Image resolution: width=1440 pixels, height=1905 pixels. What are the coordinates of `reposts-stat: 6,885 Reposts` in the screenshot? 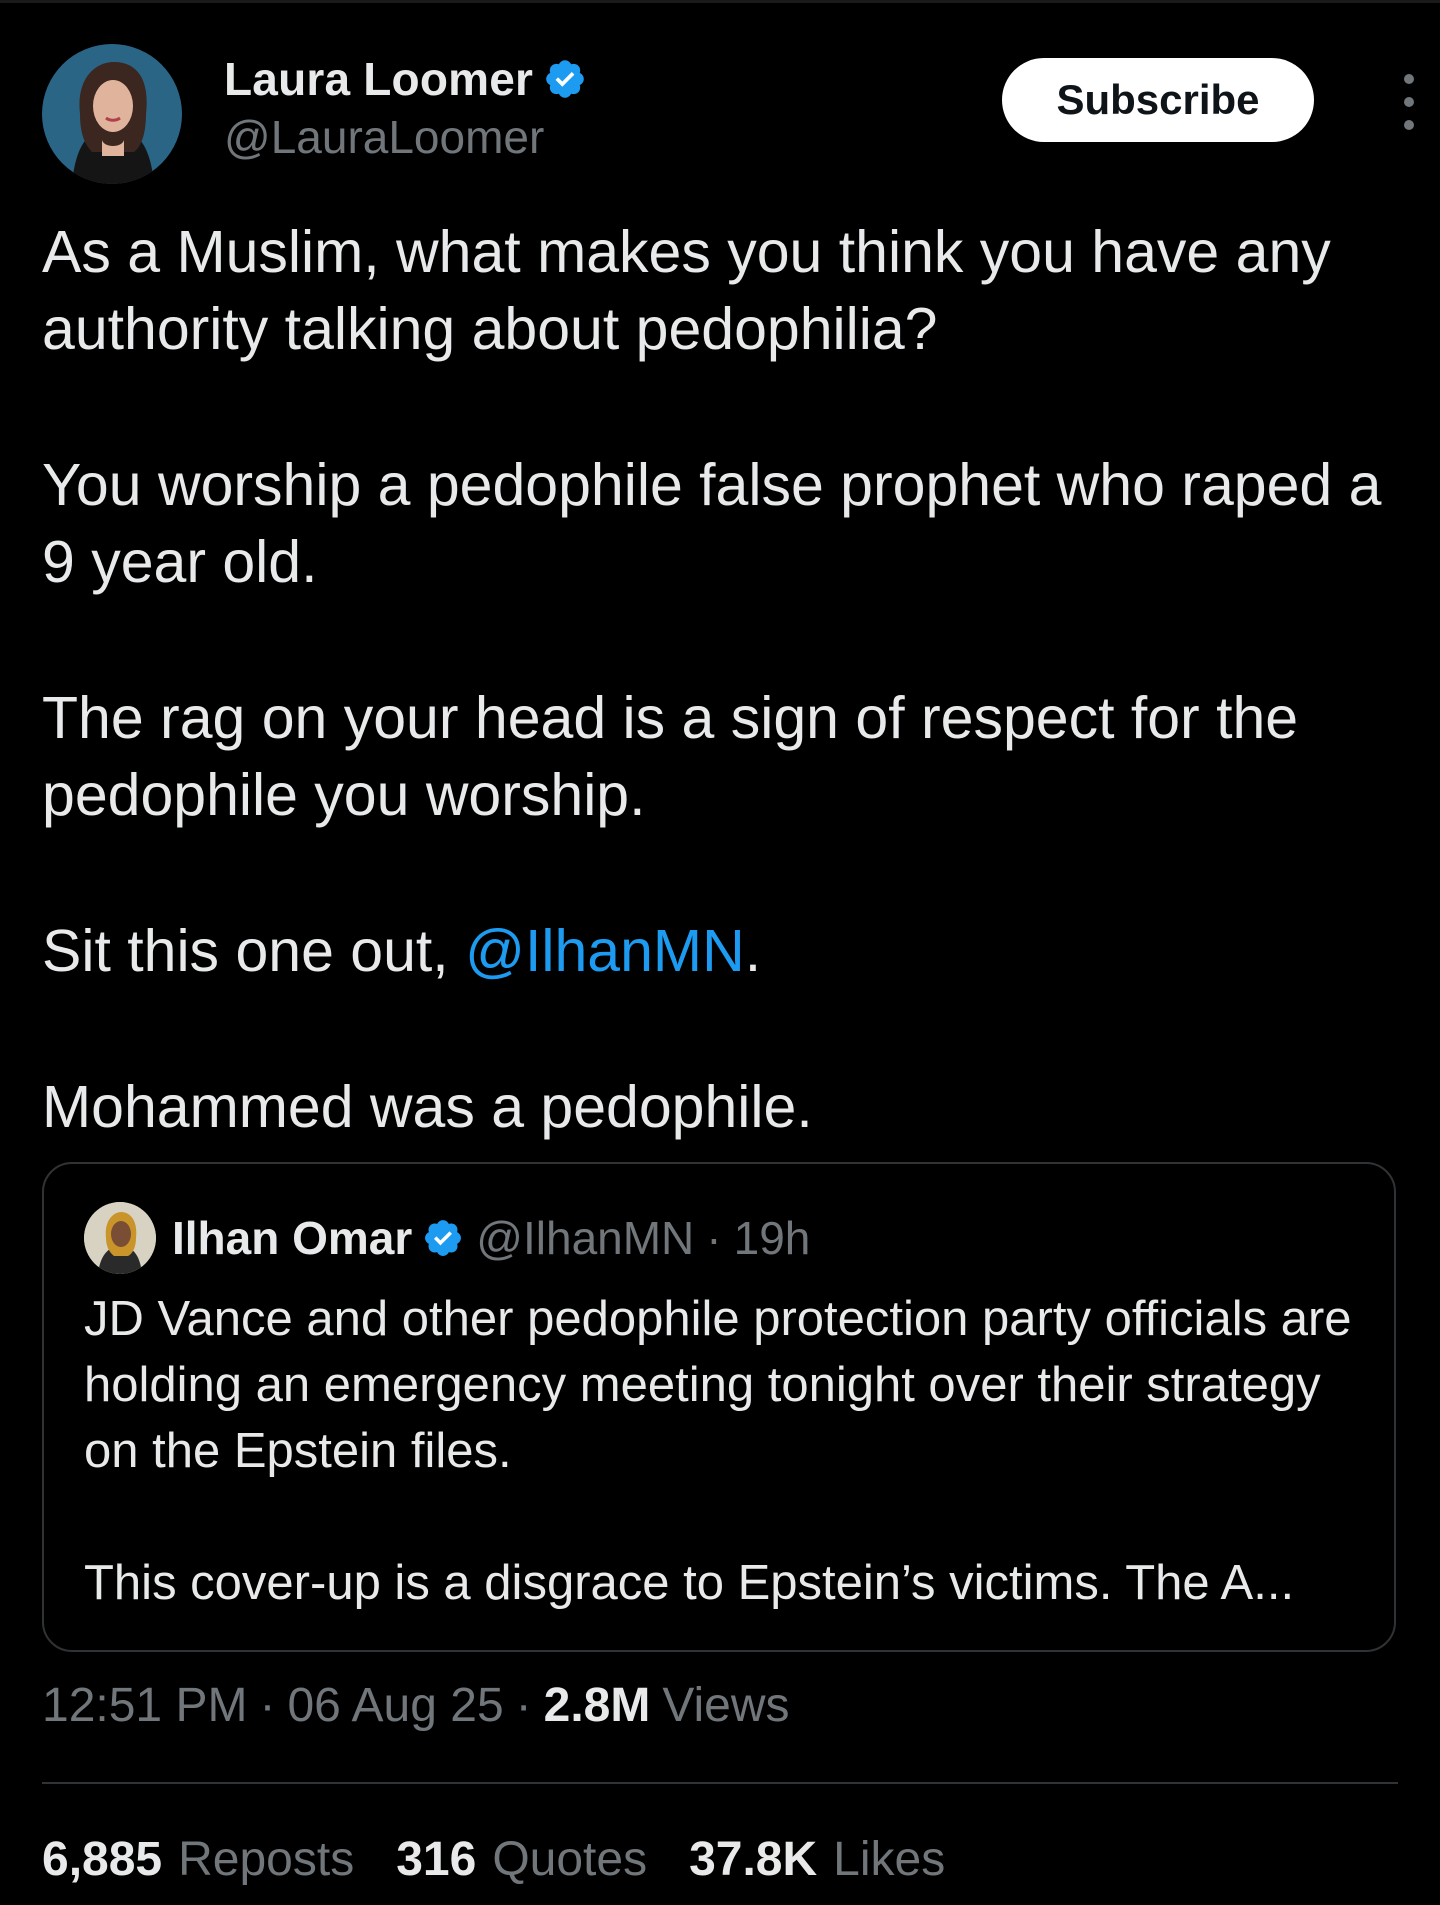 It's located at (198, 1859).